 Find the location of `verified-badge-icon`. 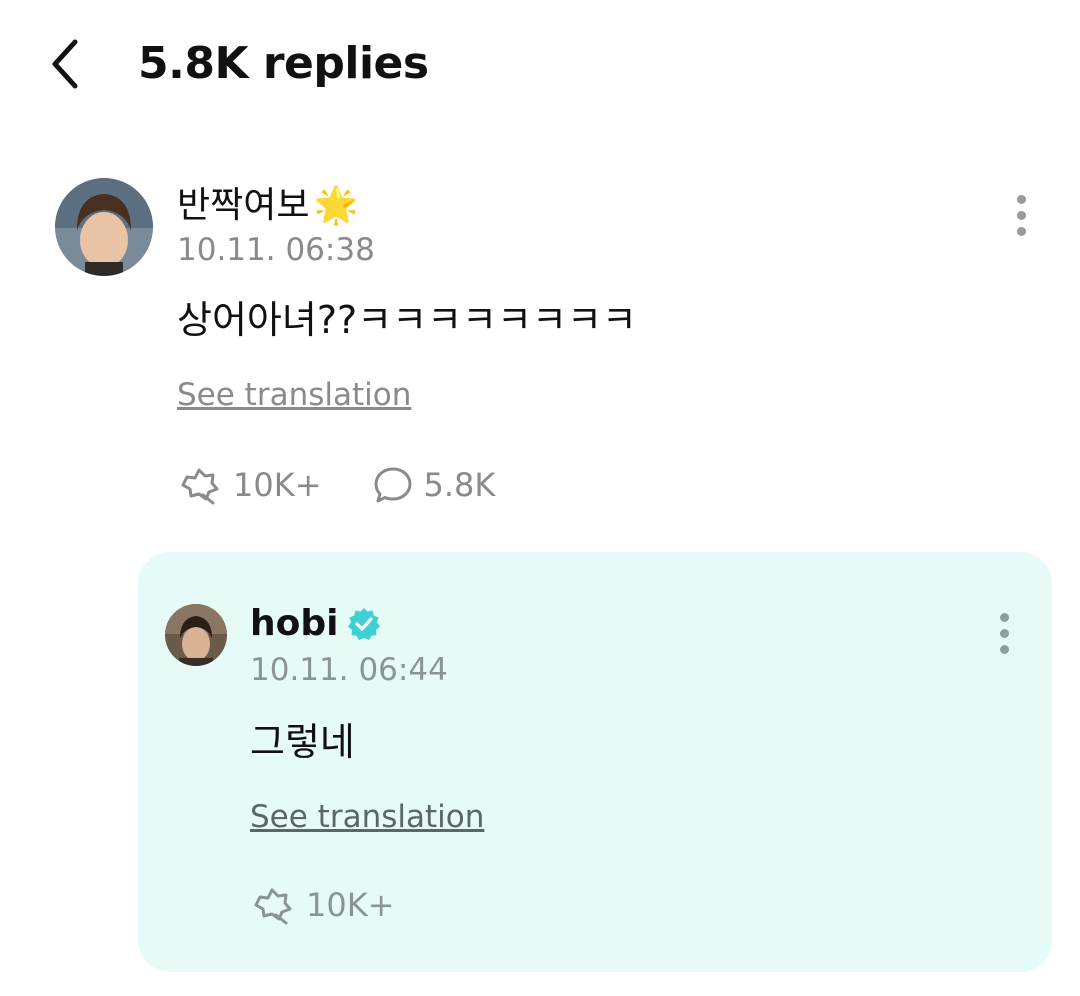

verified-badge-icon is located at coordinates (364, 624).